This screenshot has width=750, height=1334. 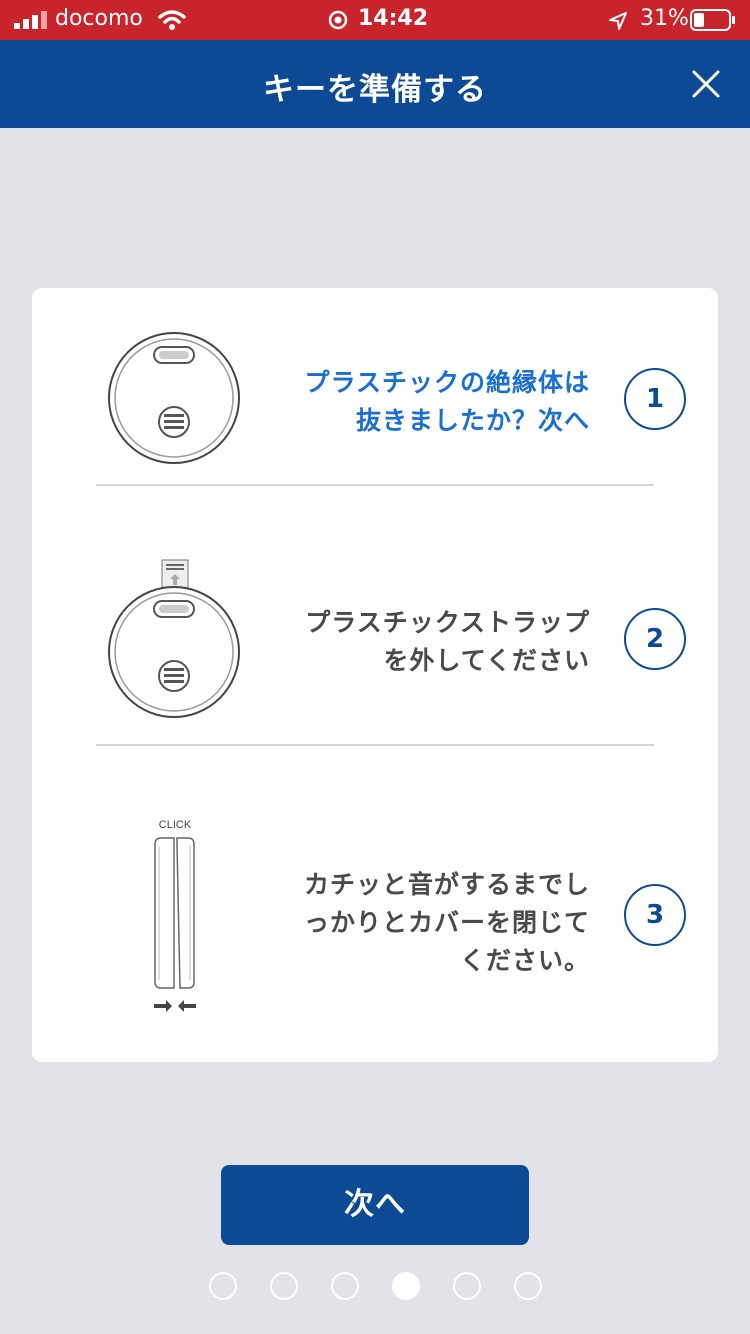 I want to click on status-time: 14:42, so click(x=393, y=18).